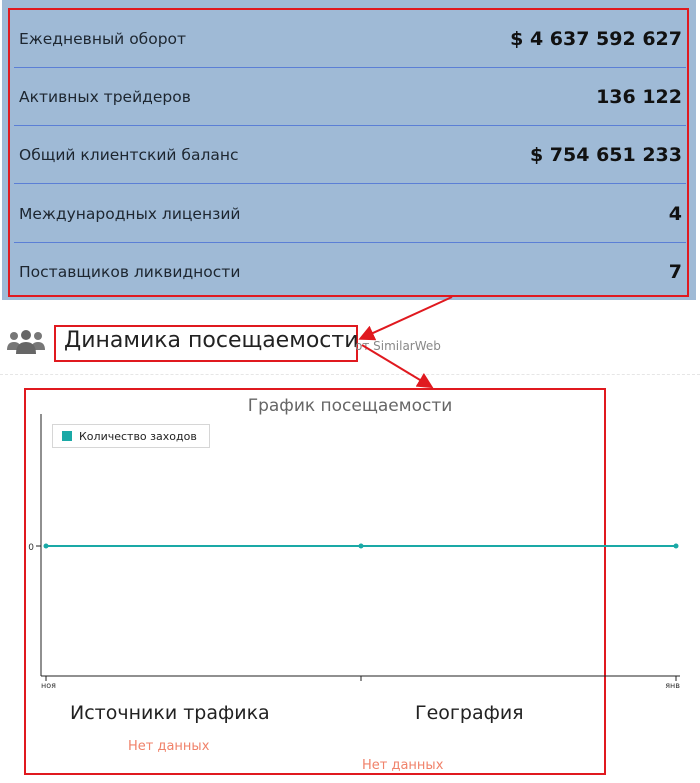 Image resolution: width=700 pixels, height=783 pixels. I want to click on geography-no-data: Нет данных, so click(403, 765).